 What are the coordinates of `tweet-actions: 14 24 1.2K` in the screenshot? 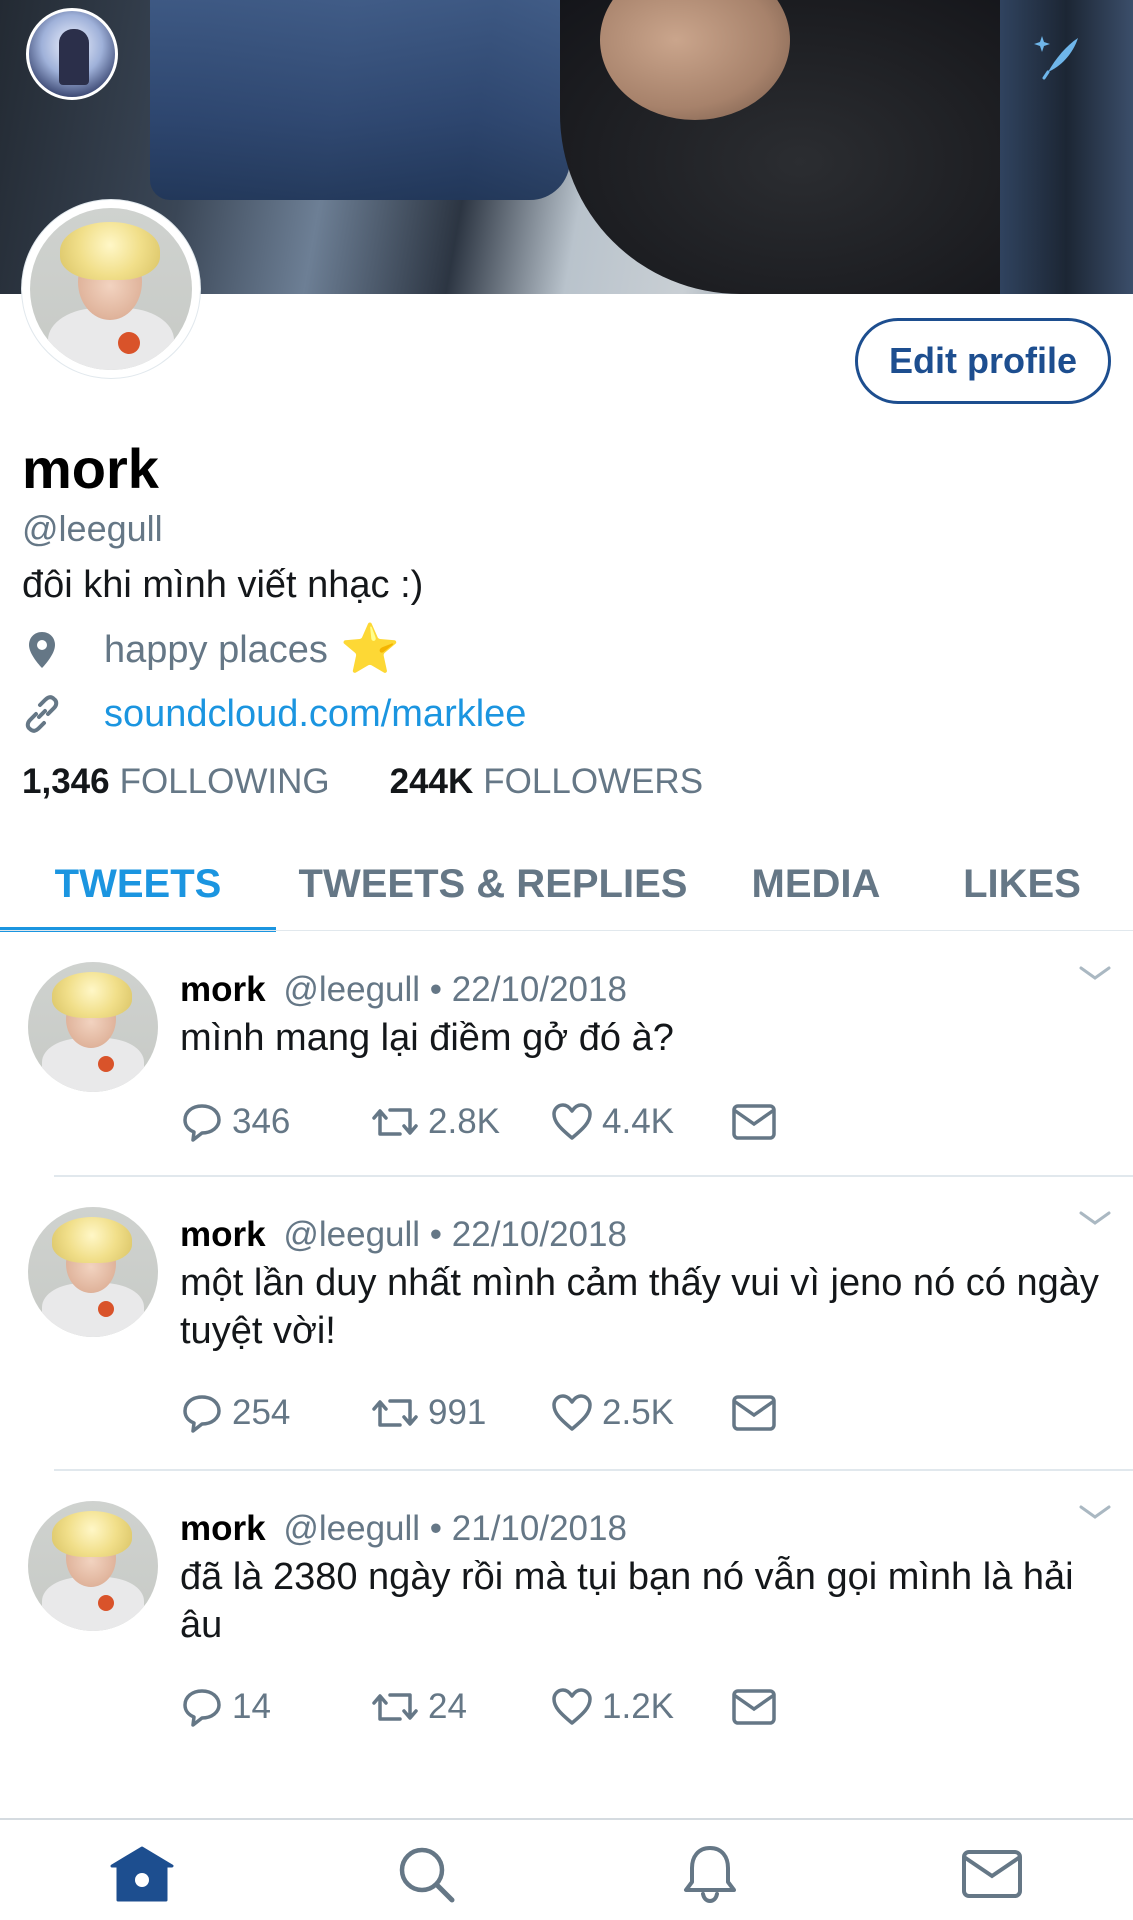 It's located at (483, 1707).